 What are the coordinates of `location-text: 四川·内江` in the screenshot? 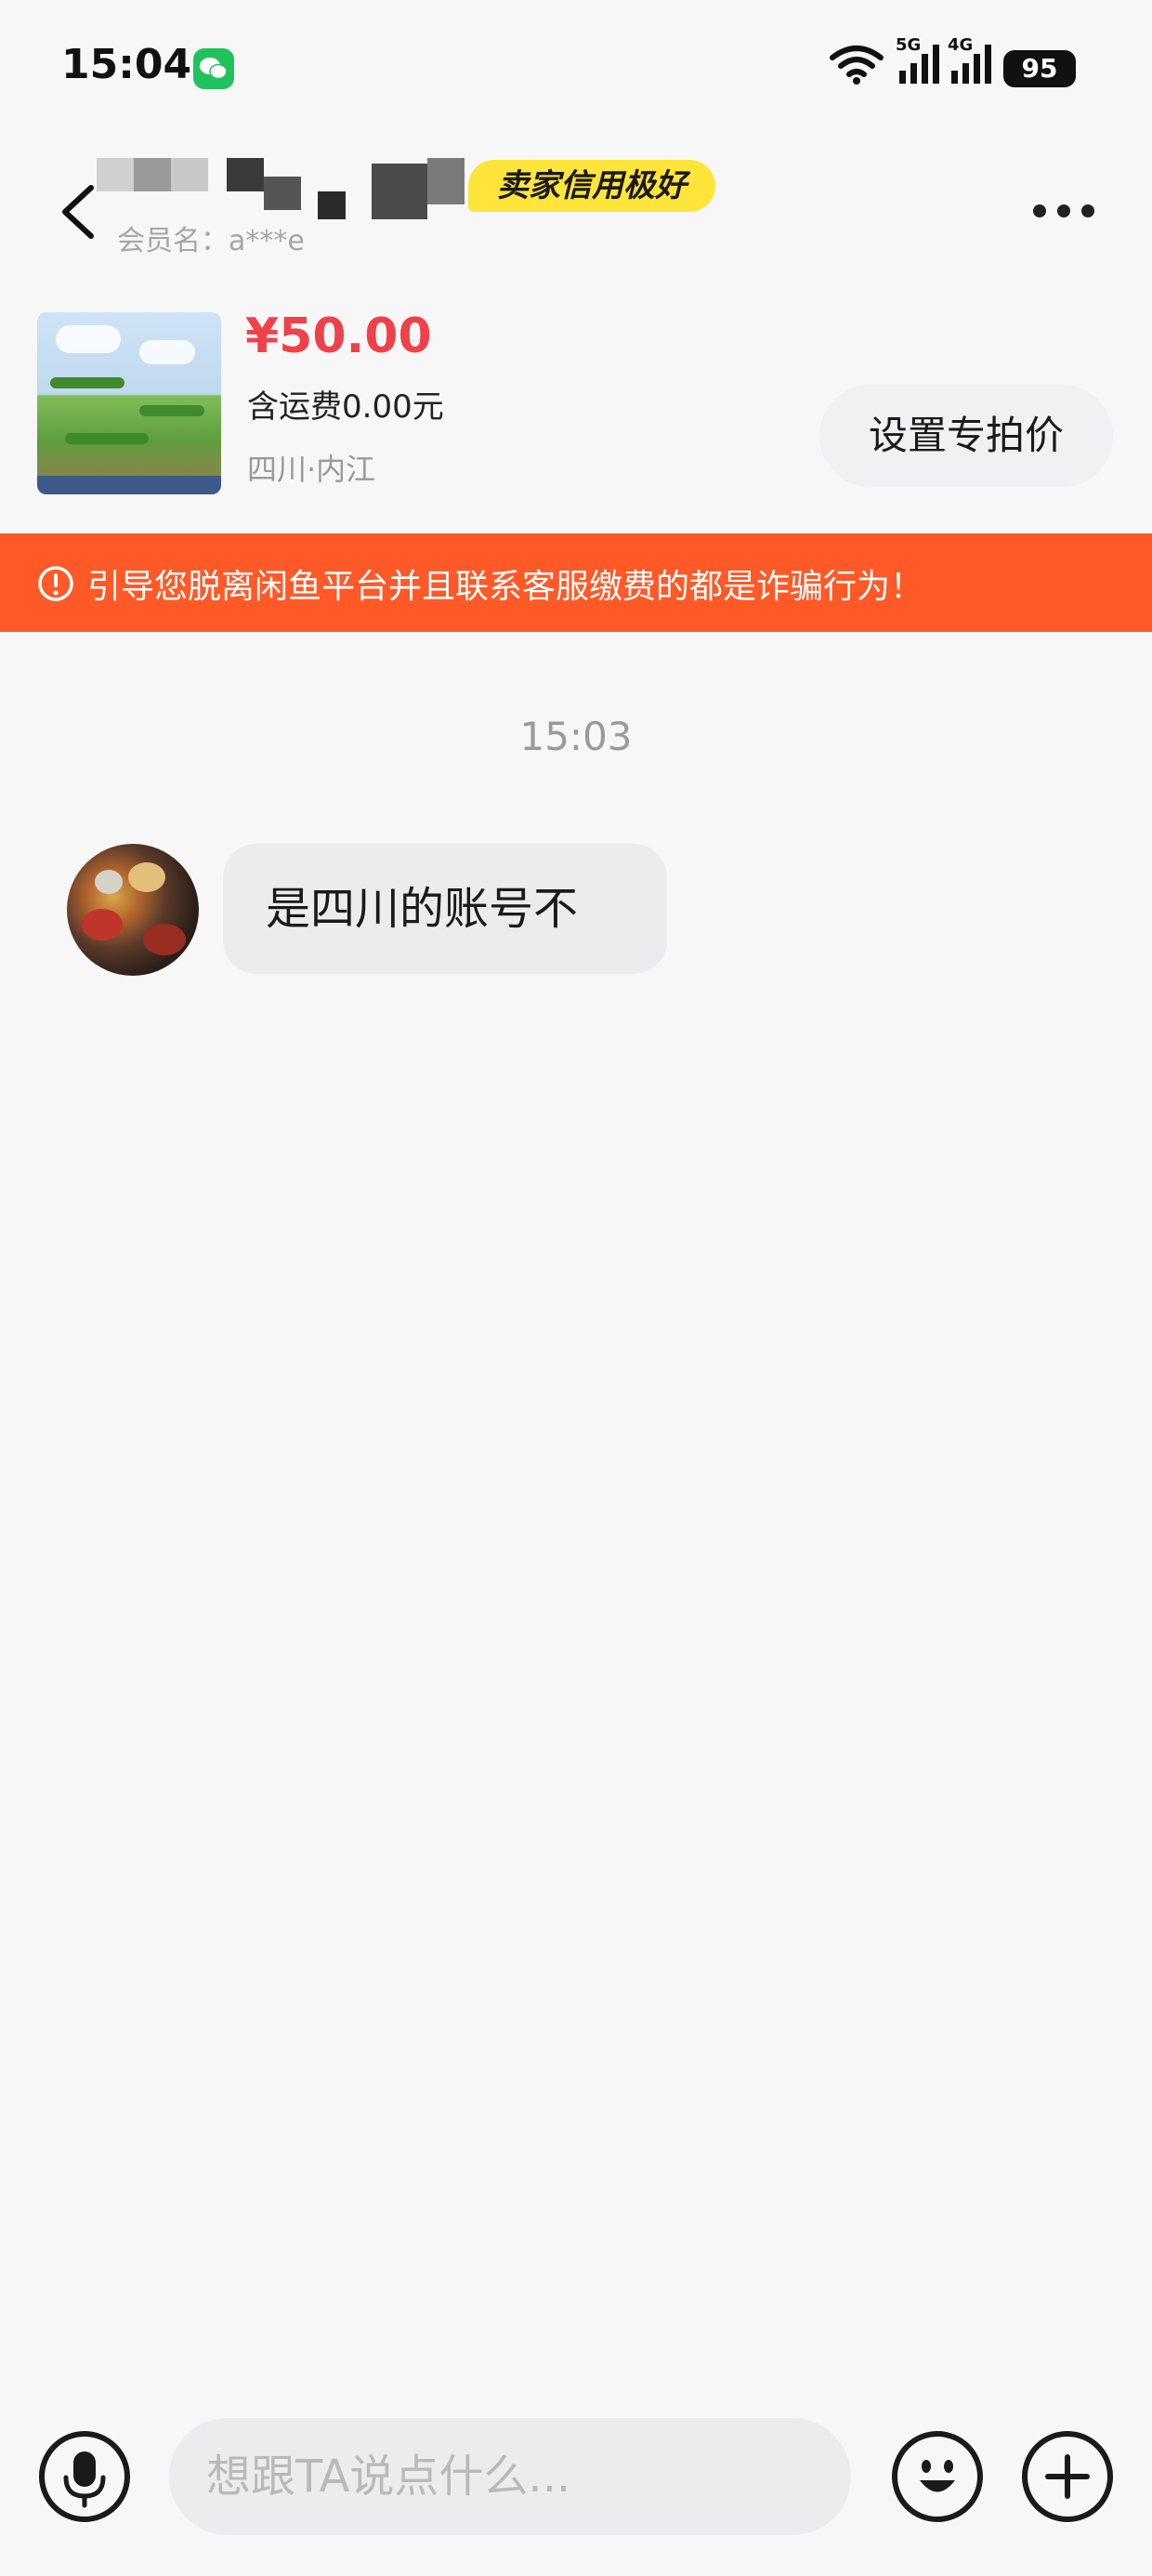 It's located at (311, 469).